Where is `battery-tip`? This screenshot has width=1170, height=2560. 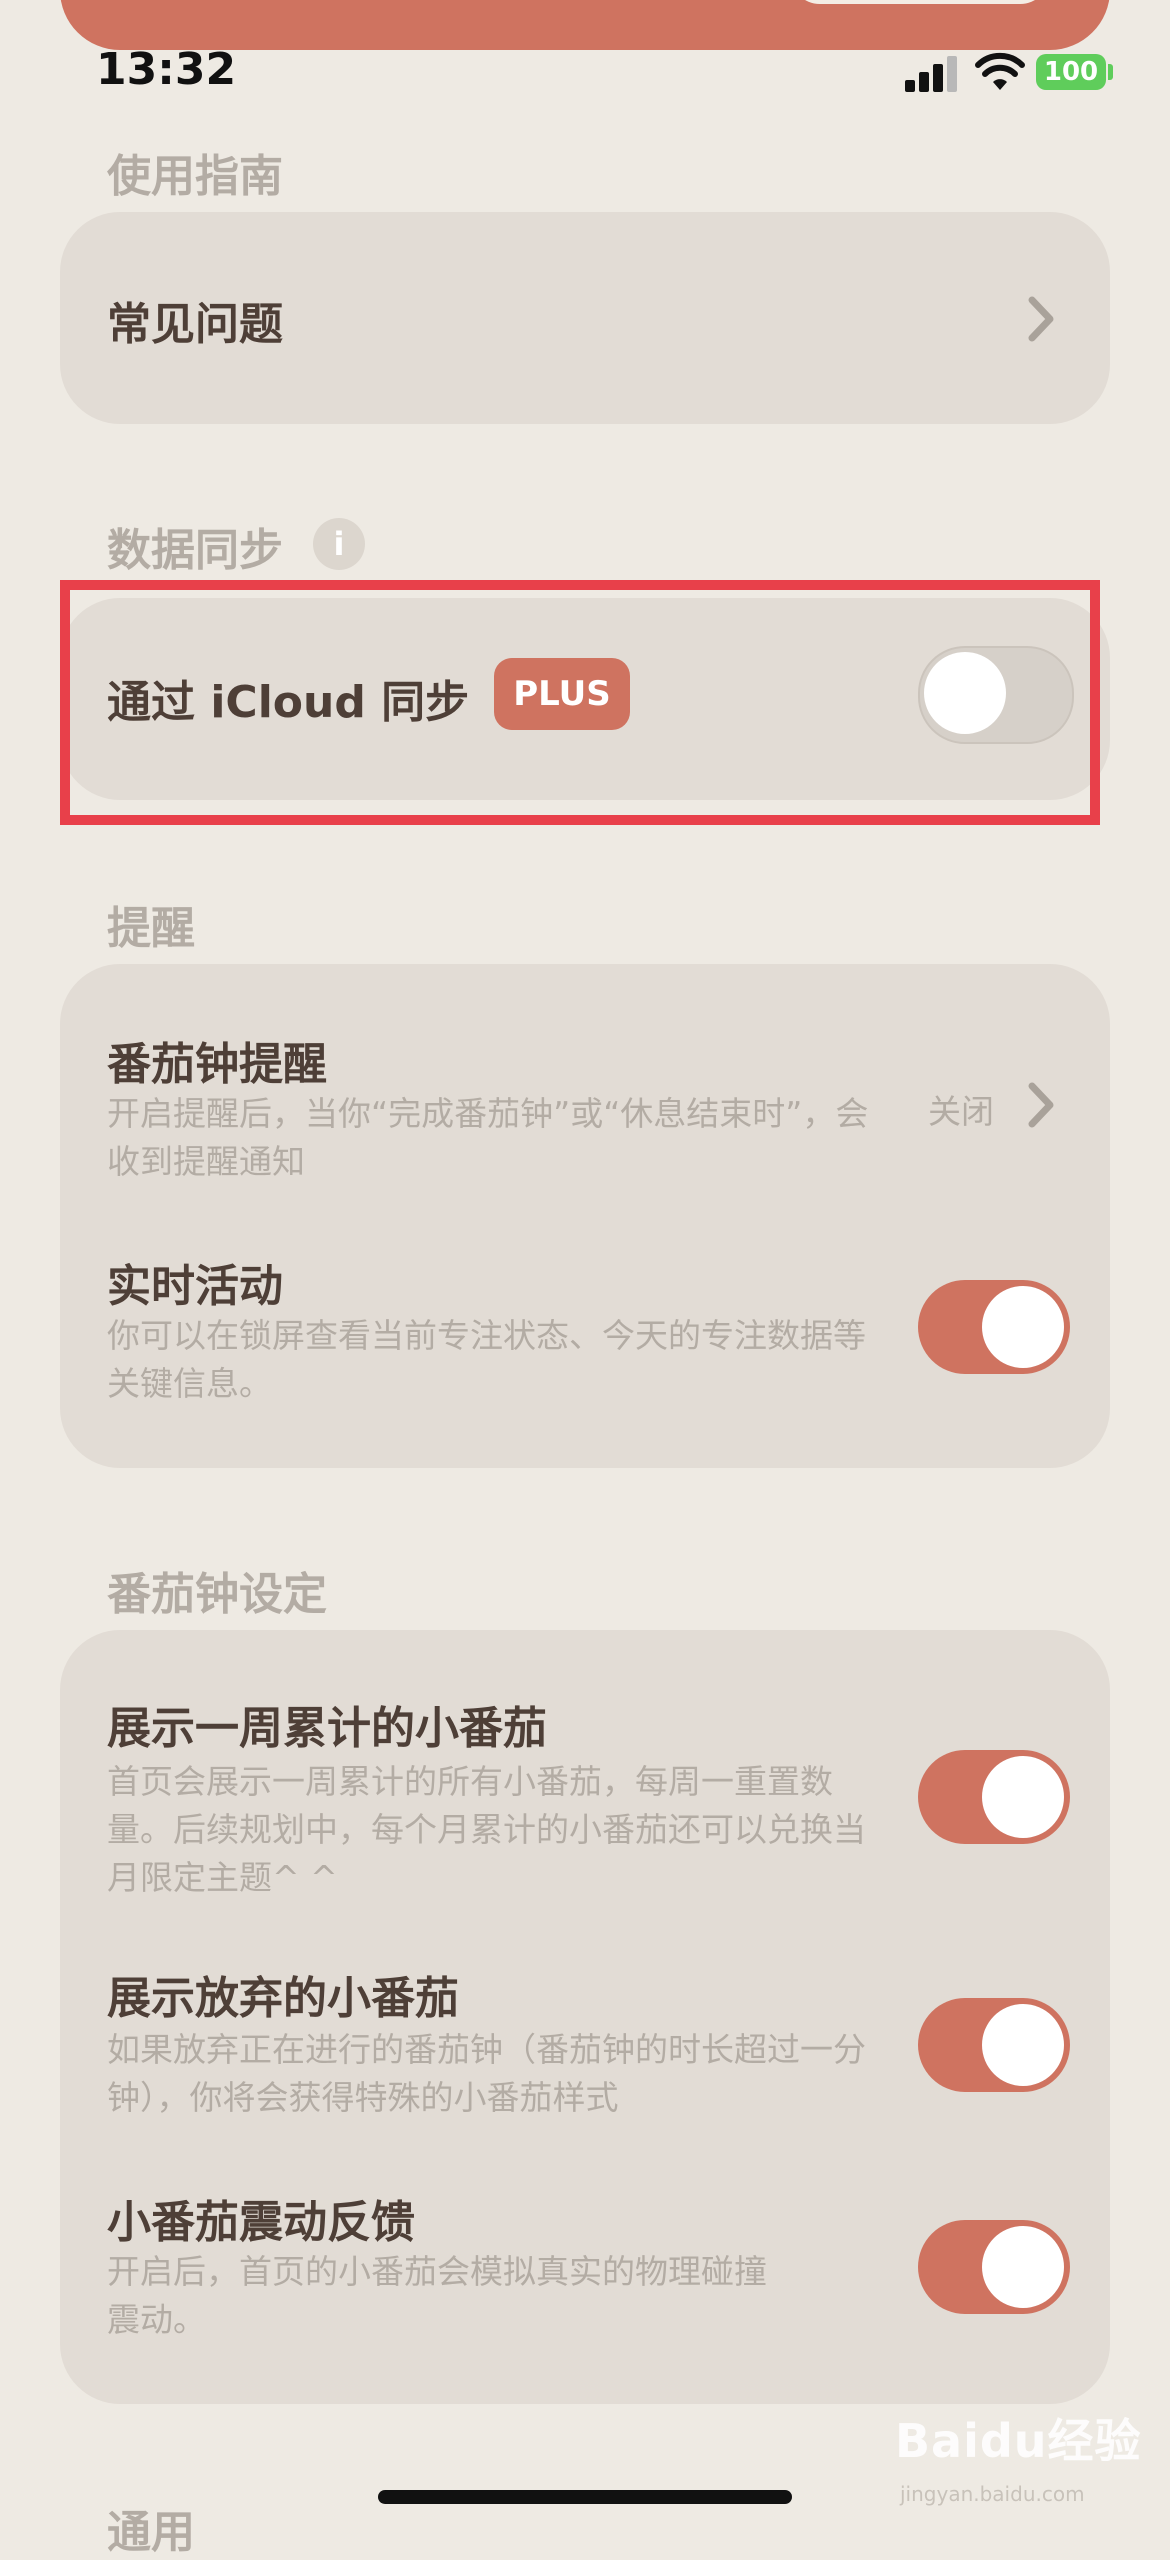 battery-tip is located at coordinates (1110, 72).